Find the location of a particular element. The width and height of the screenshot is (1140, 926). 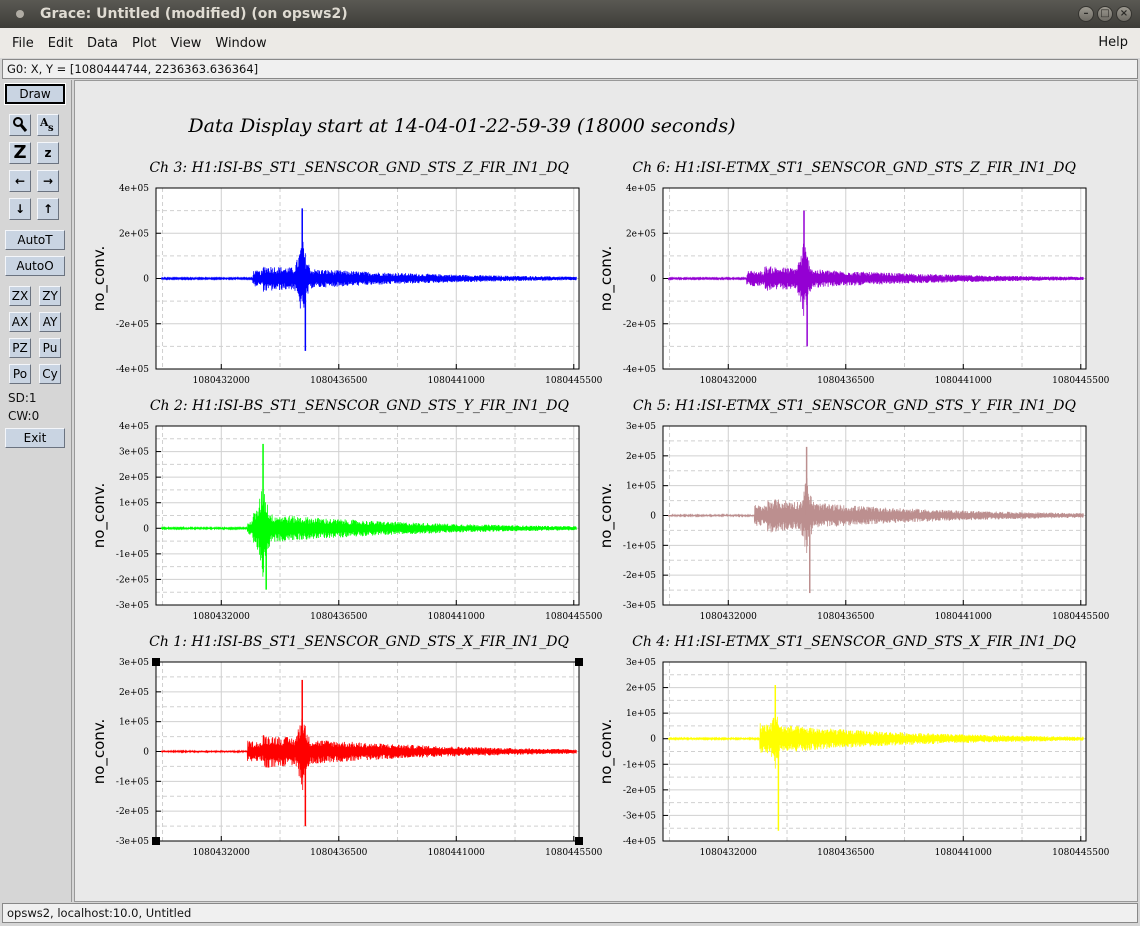

autot-button: AutoT is located at coordinates (35, 240).